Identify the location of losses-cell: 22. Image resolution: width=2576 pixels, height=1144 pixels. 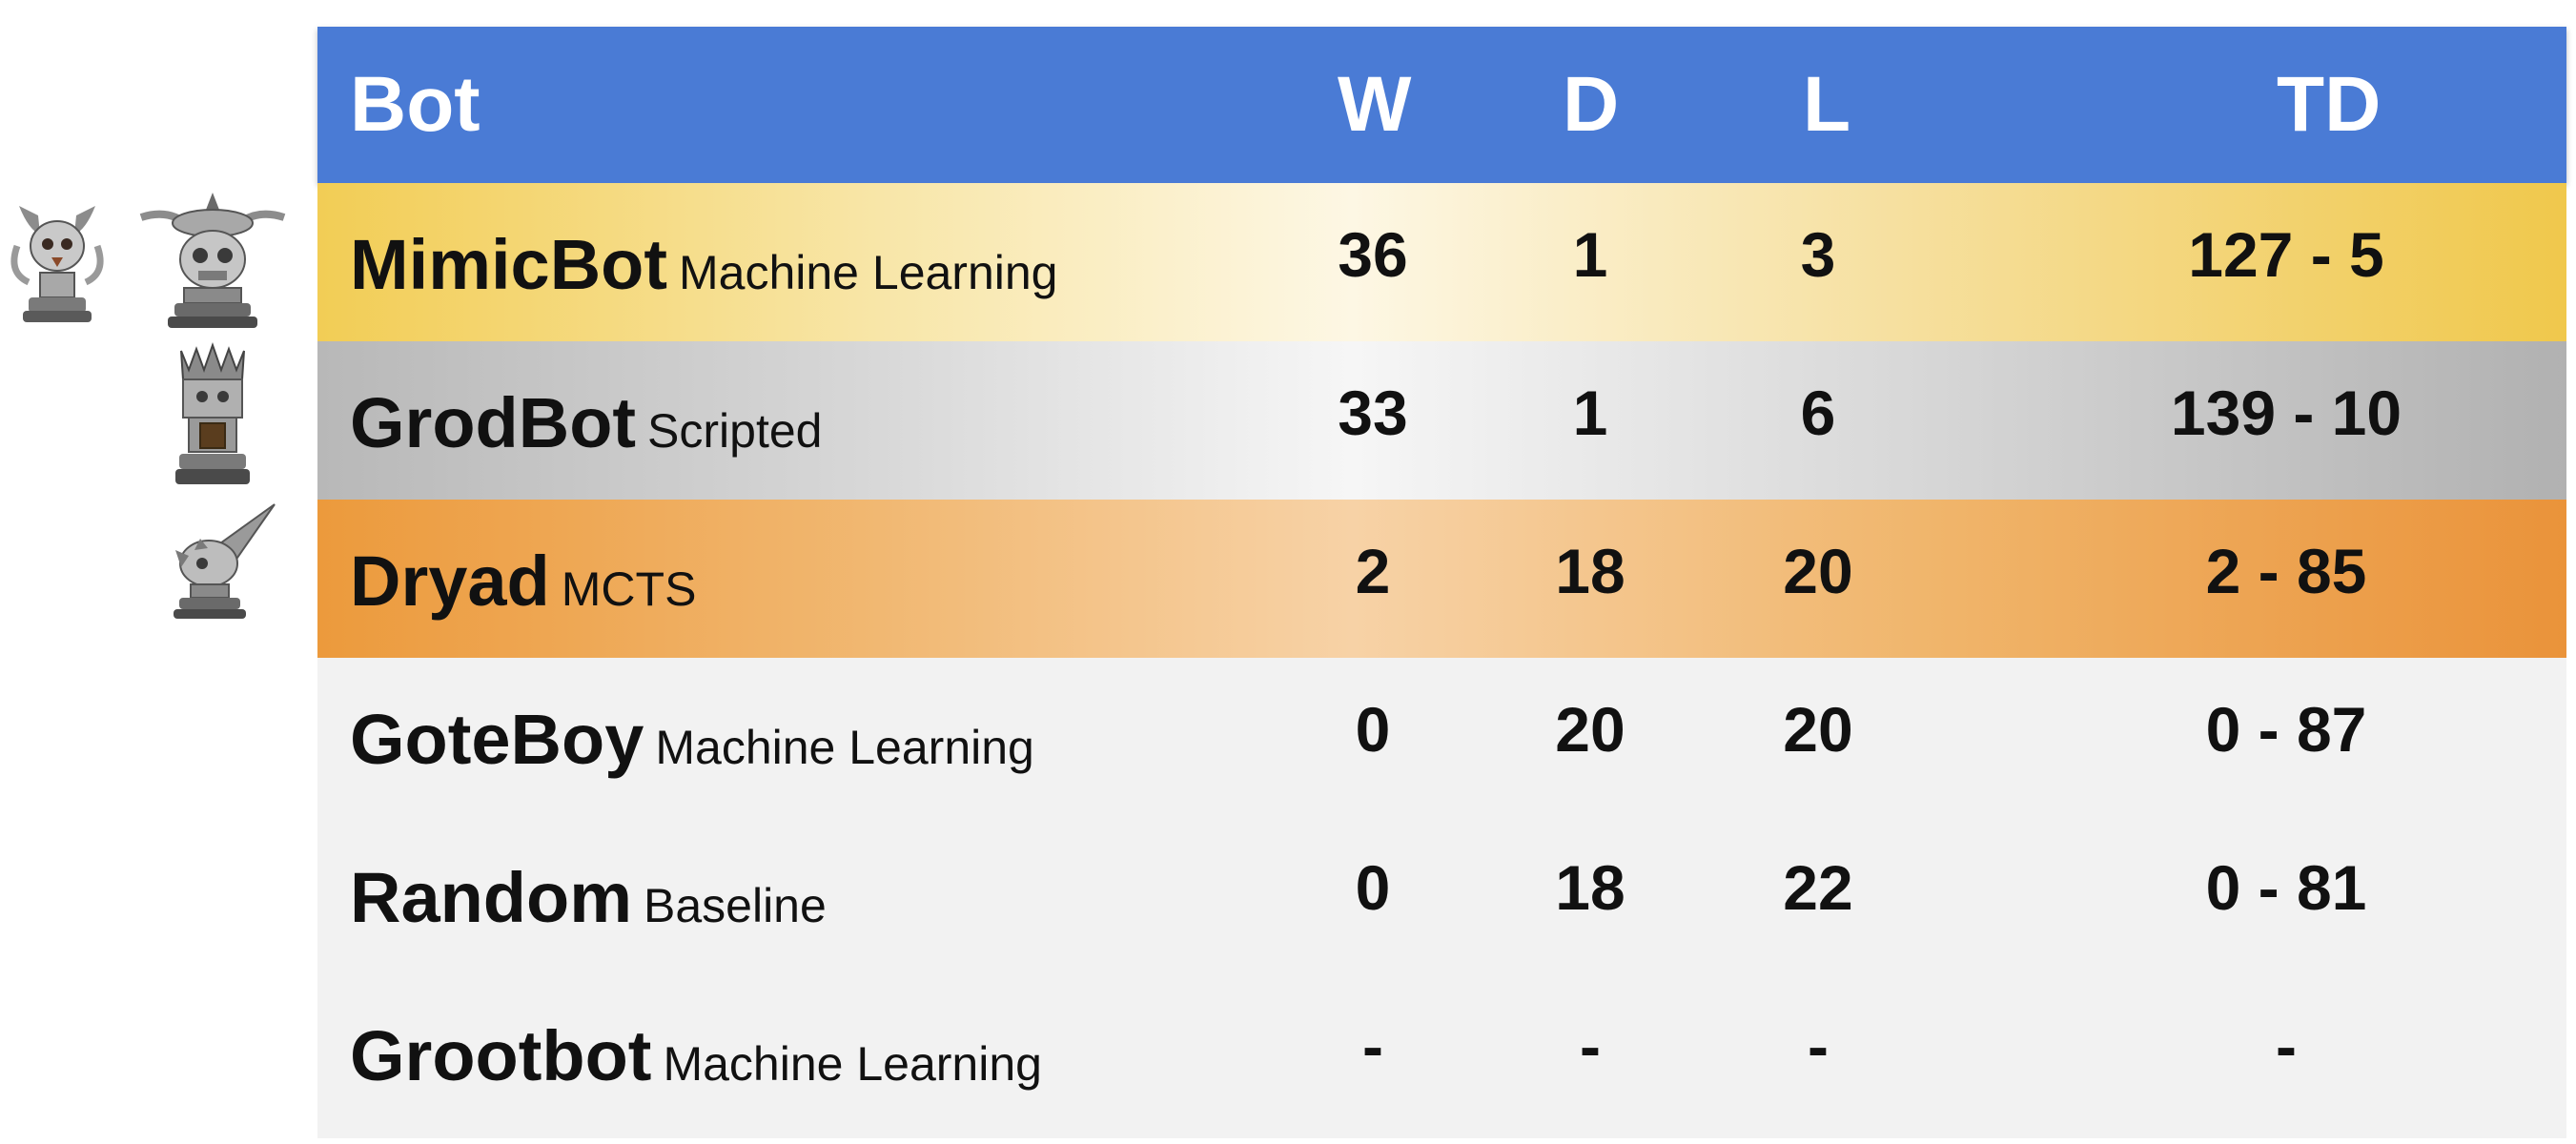
(1818, 888).